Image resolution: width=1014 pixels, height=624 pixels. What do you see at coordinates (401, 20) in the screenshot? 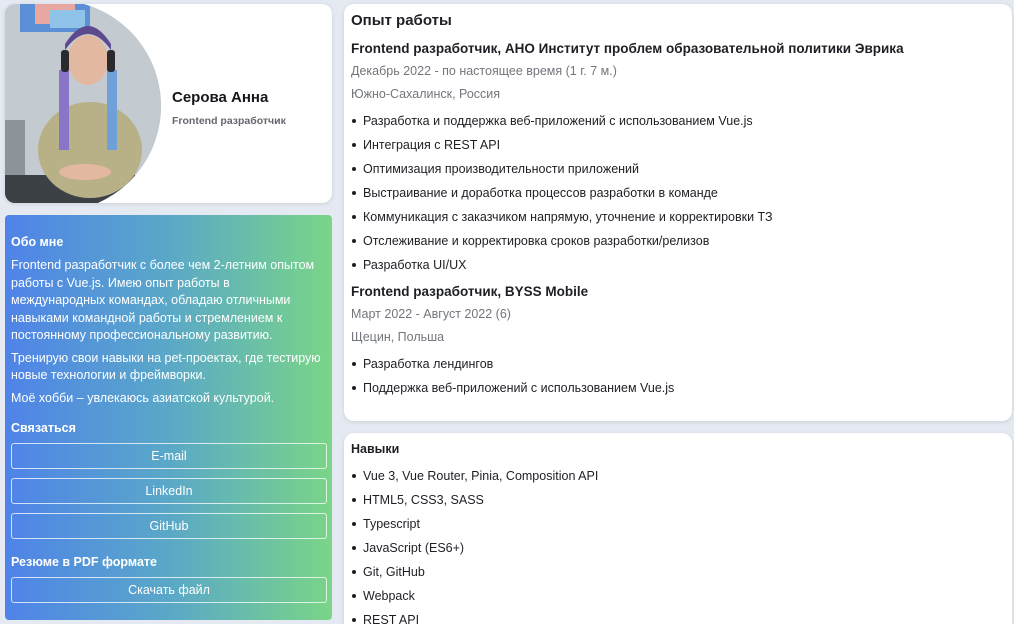
I see `experience-heading: Опыт работы` at bounding box center [401, 20].